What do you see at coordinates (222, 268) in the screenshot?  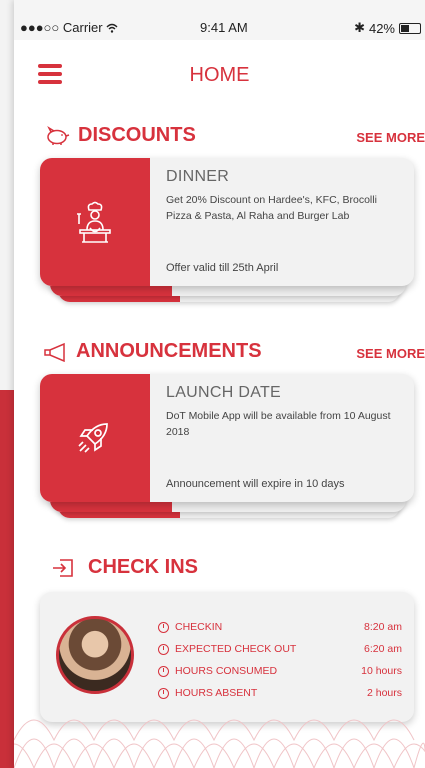 I see `discount-card-validity: Offer valid till 25th April` at bounding box center [222, 268].